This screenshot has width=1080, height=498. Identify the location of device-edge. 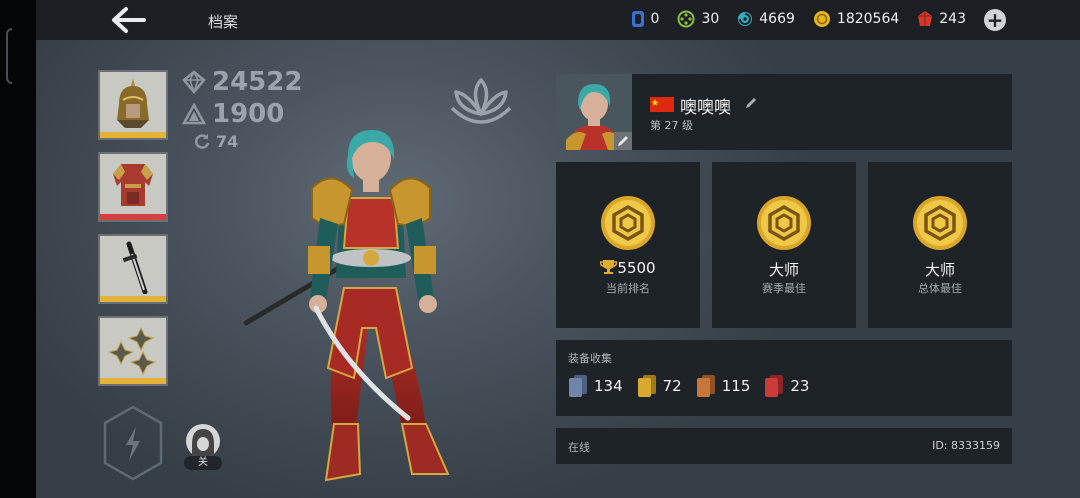
(18, 249).